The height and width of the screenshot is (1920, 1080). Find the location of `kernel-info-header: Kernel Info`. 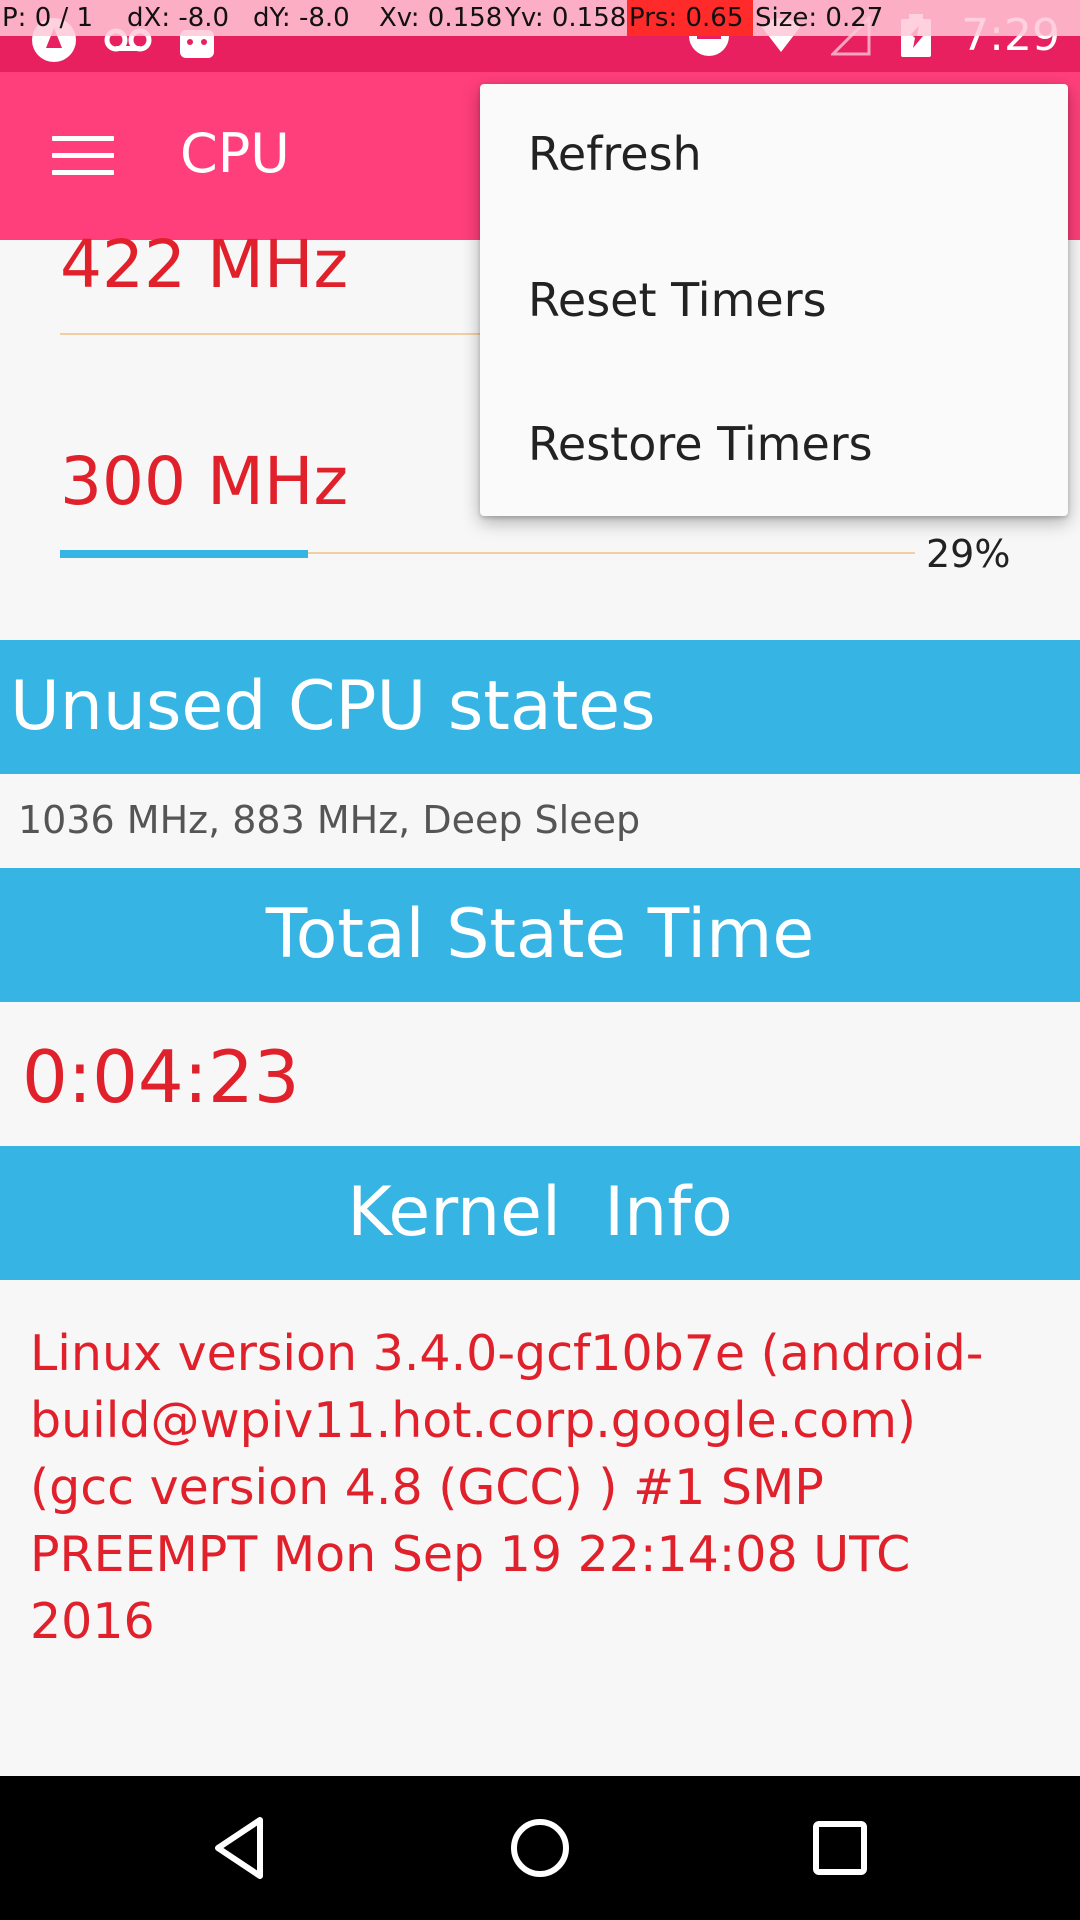

kernel-info-header: Kernel Info is located at coordinates (540, 1213).